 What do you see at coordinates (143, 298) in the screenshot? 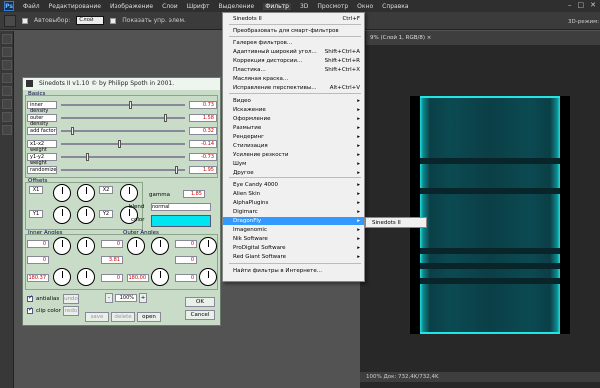
I see `zoom-in-button: +` at bounding box center [143, 298].